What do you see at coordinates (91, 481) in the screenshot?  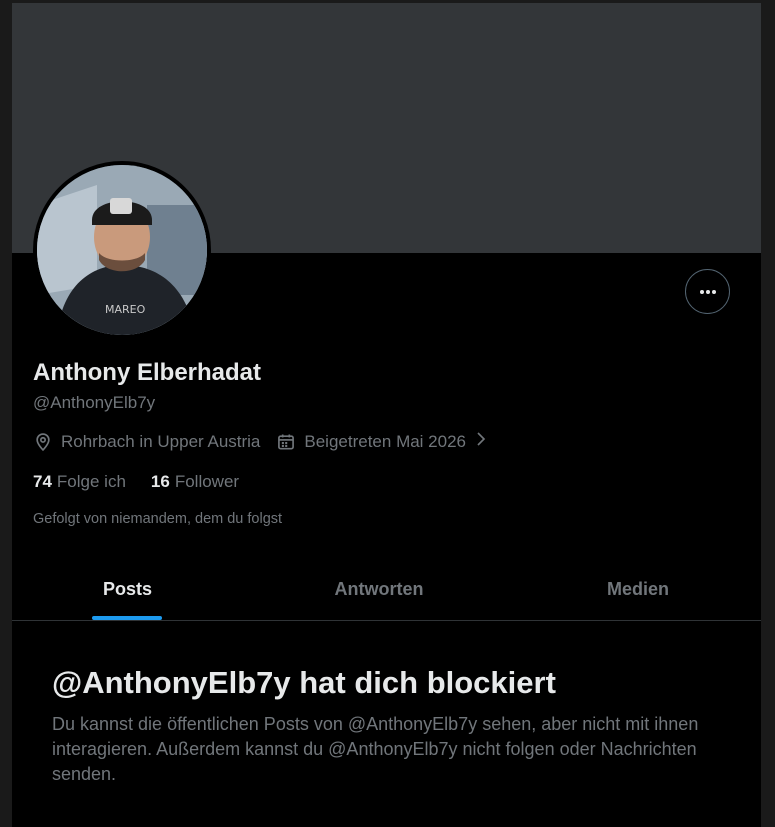 I see `following-label: Folge ich` at bounding box center [91, 481].